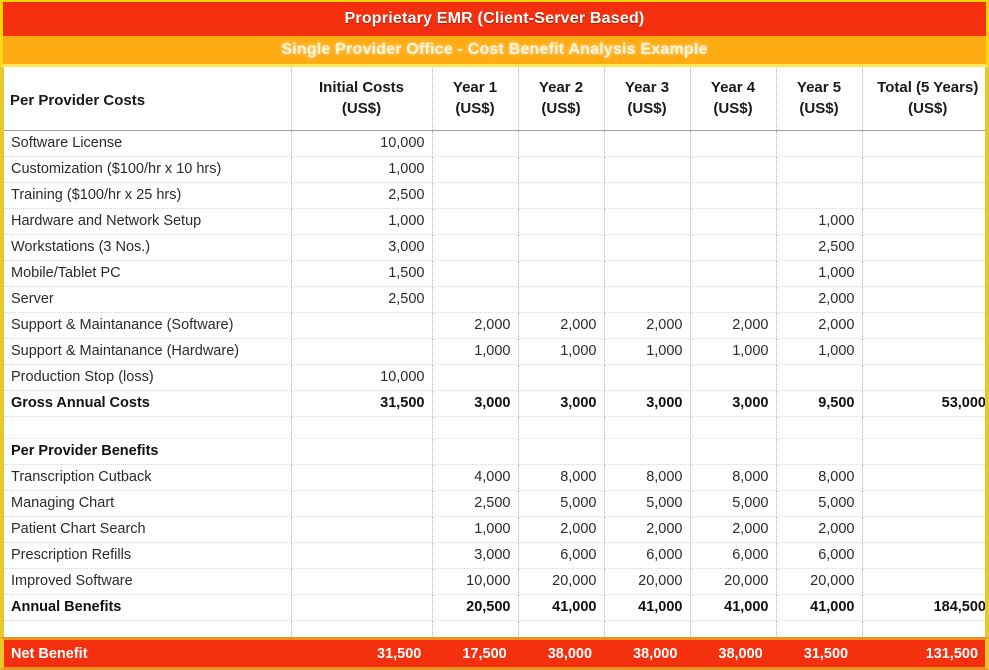  What do you see at coordinates (494, 451) in the screenshot?
I see `table-row: Per Provider Benefits` at bounding box center [494, 451].